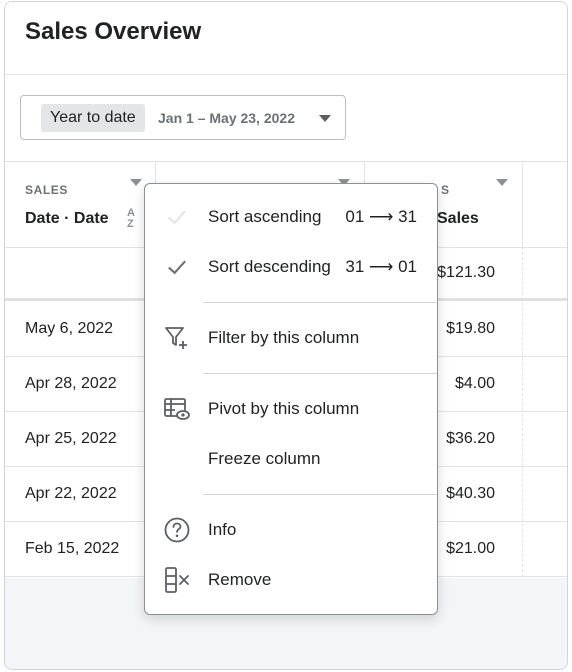 Image resolution: width=572 pixels, height=672 pixels. Describe the element at coordinates (381, 216) in the screenshot. I see `menu-item-shortcut: 01 ⟶ 31` at that location.